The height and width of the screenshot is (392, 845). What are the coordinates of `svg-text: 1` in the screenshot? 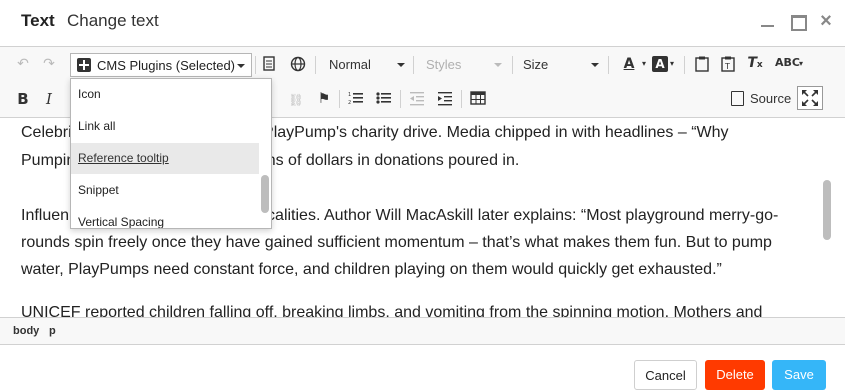 It's located at (349, 95).